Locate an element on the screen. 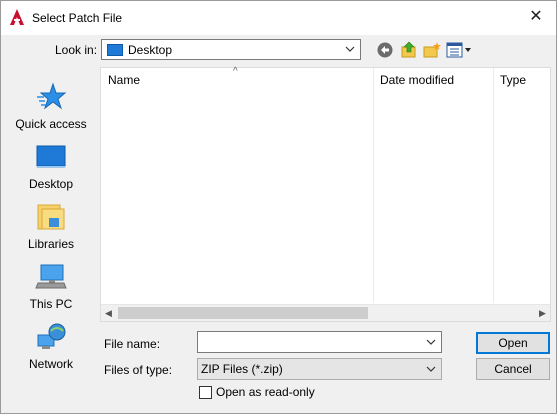 This screenshot has height=414, width=557. scrollbar-thumb is located at coordinates (243, 313).